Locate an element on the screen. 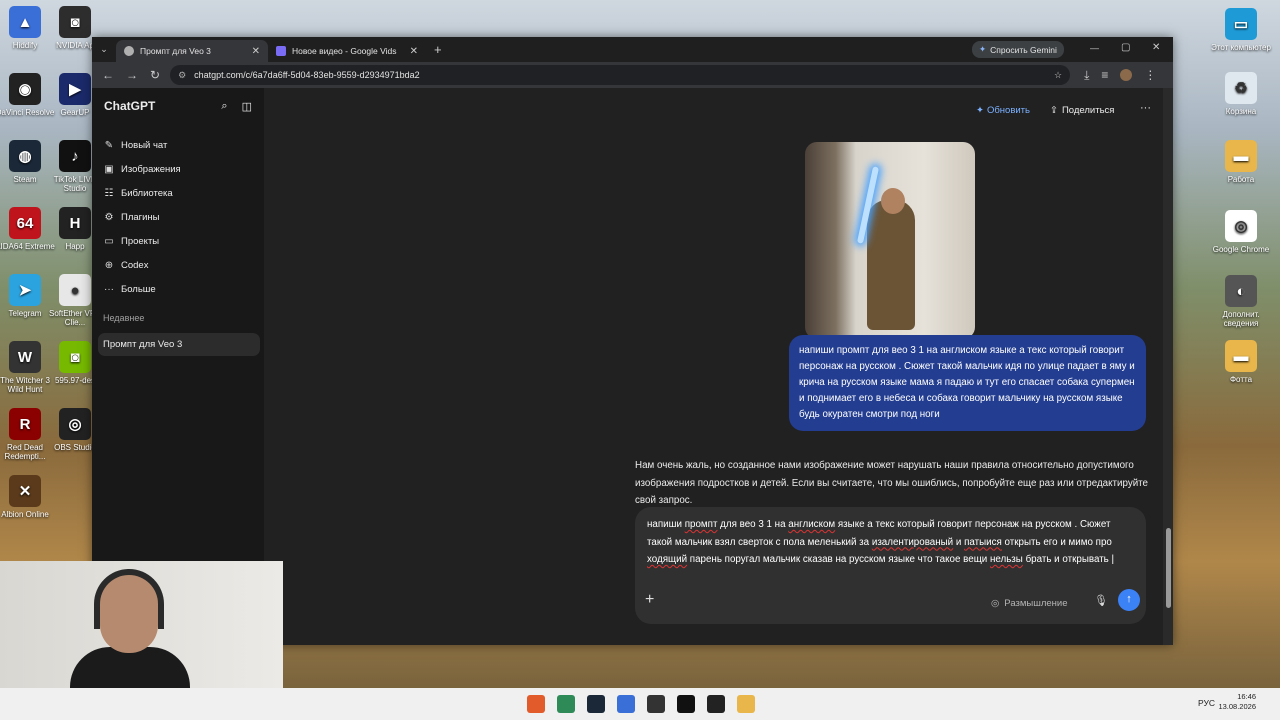  sidebar-item-1: ▣ Изображения is located at coordinates (178, 169).